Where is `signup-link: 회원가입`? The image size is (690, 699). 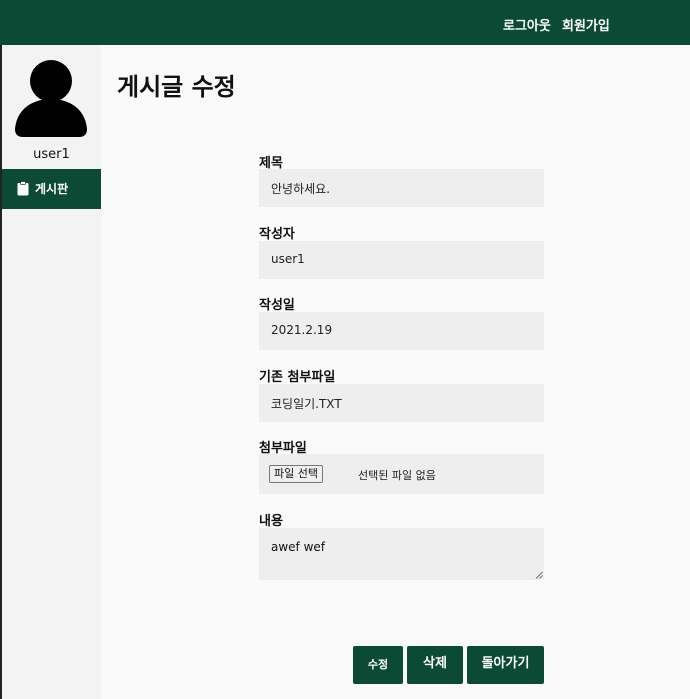 signup-link: 회원가입 is located at coordinates (586, 24).